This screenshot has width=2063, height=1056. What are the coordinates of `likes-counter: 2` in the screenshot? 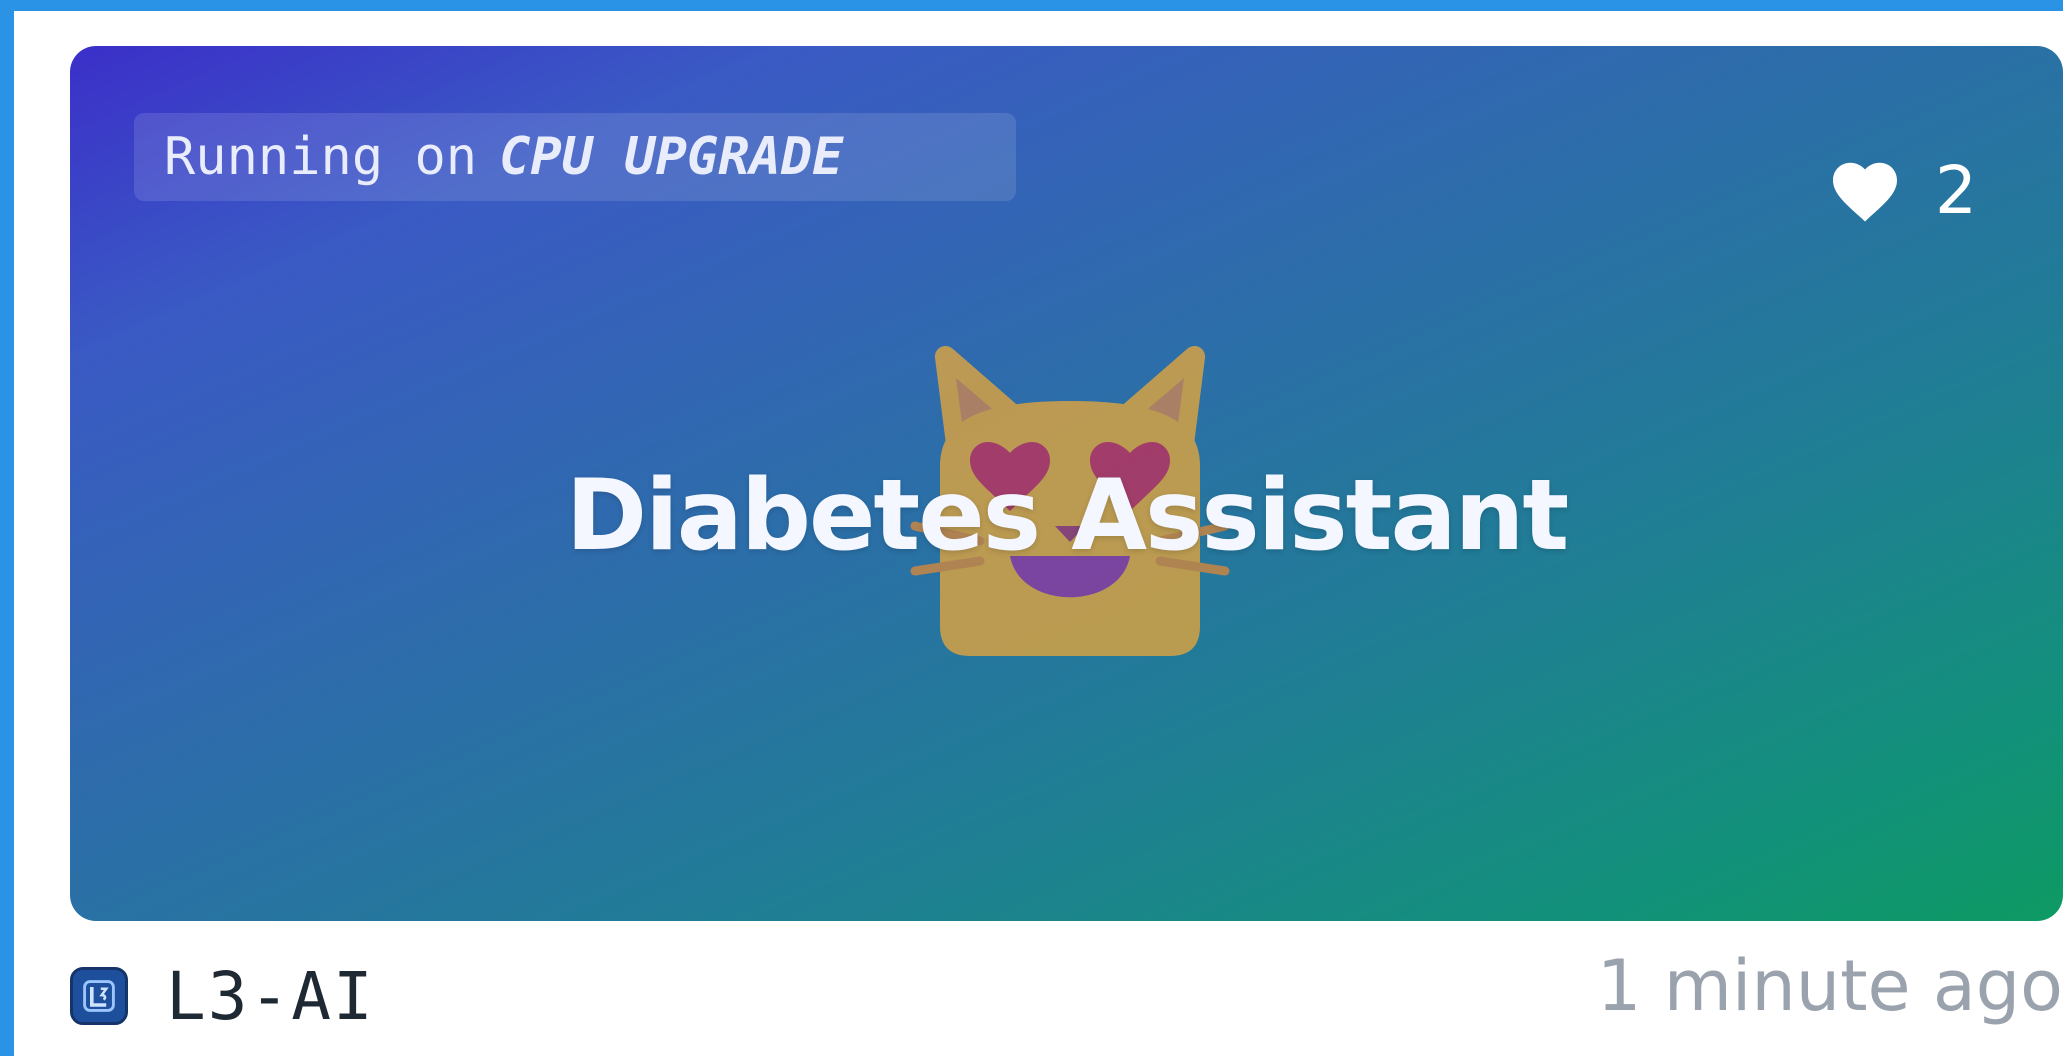 It's located at (1903, 191).